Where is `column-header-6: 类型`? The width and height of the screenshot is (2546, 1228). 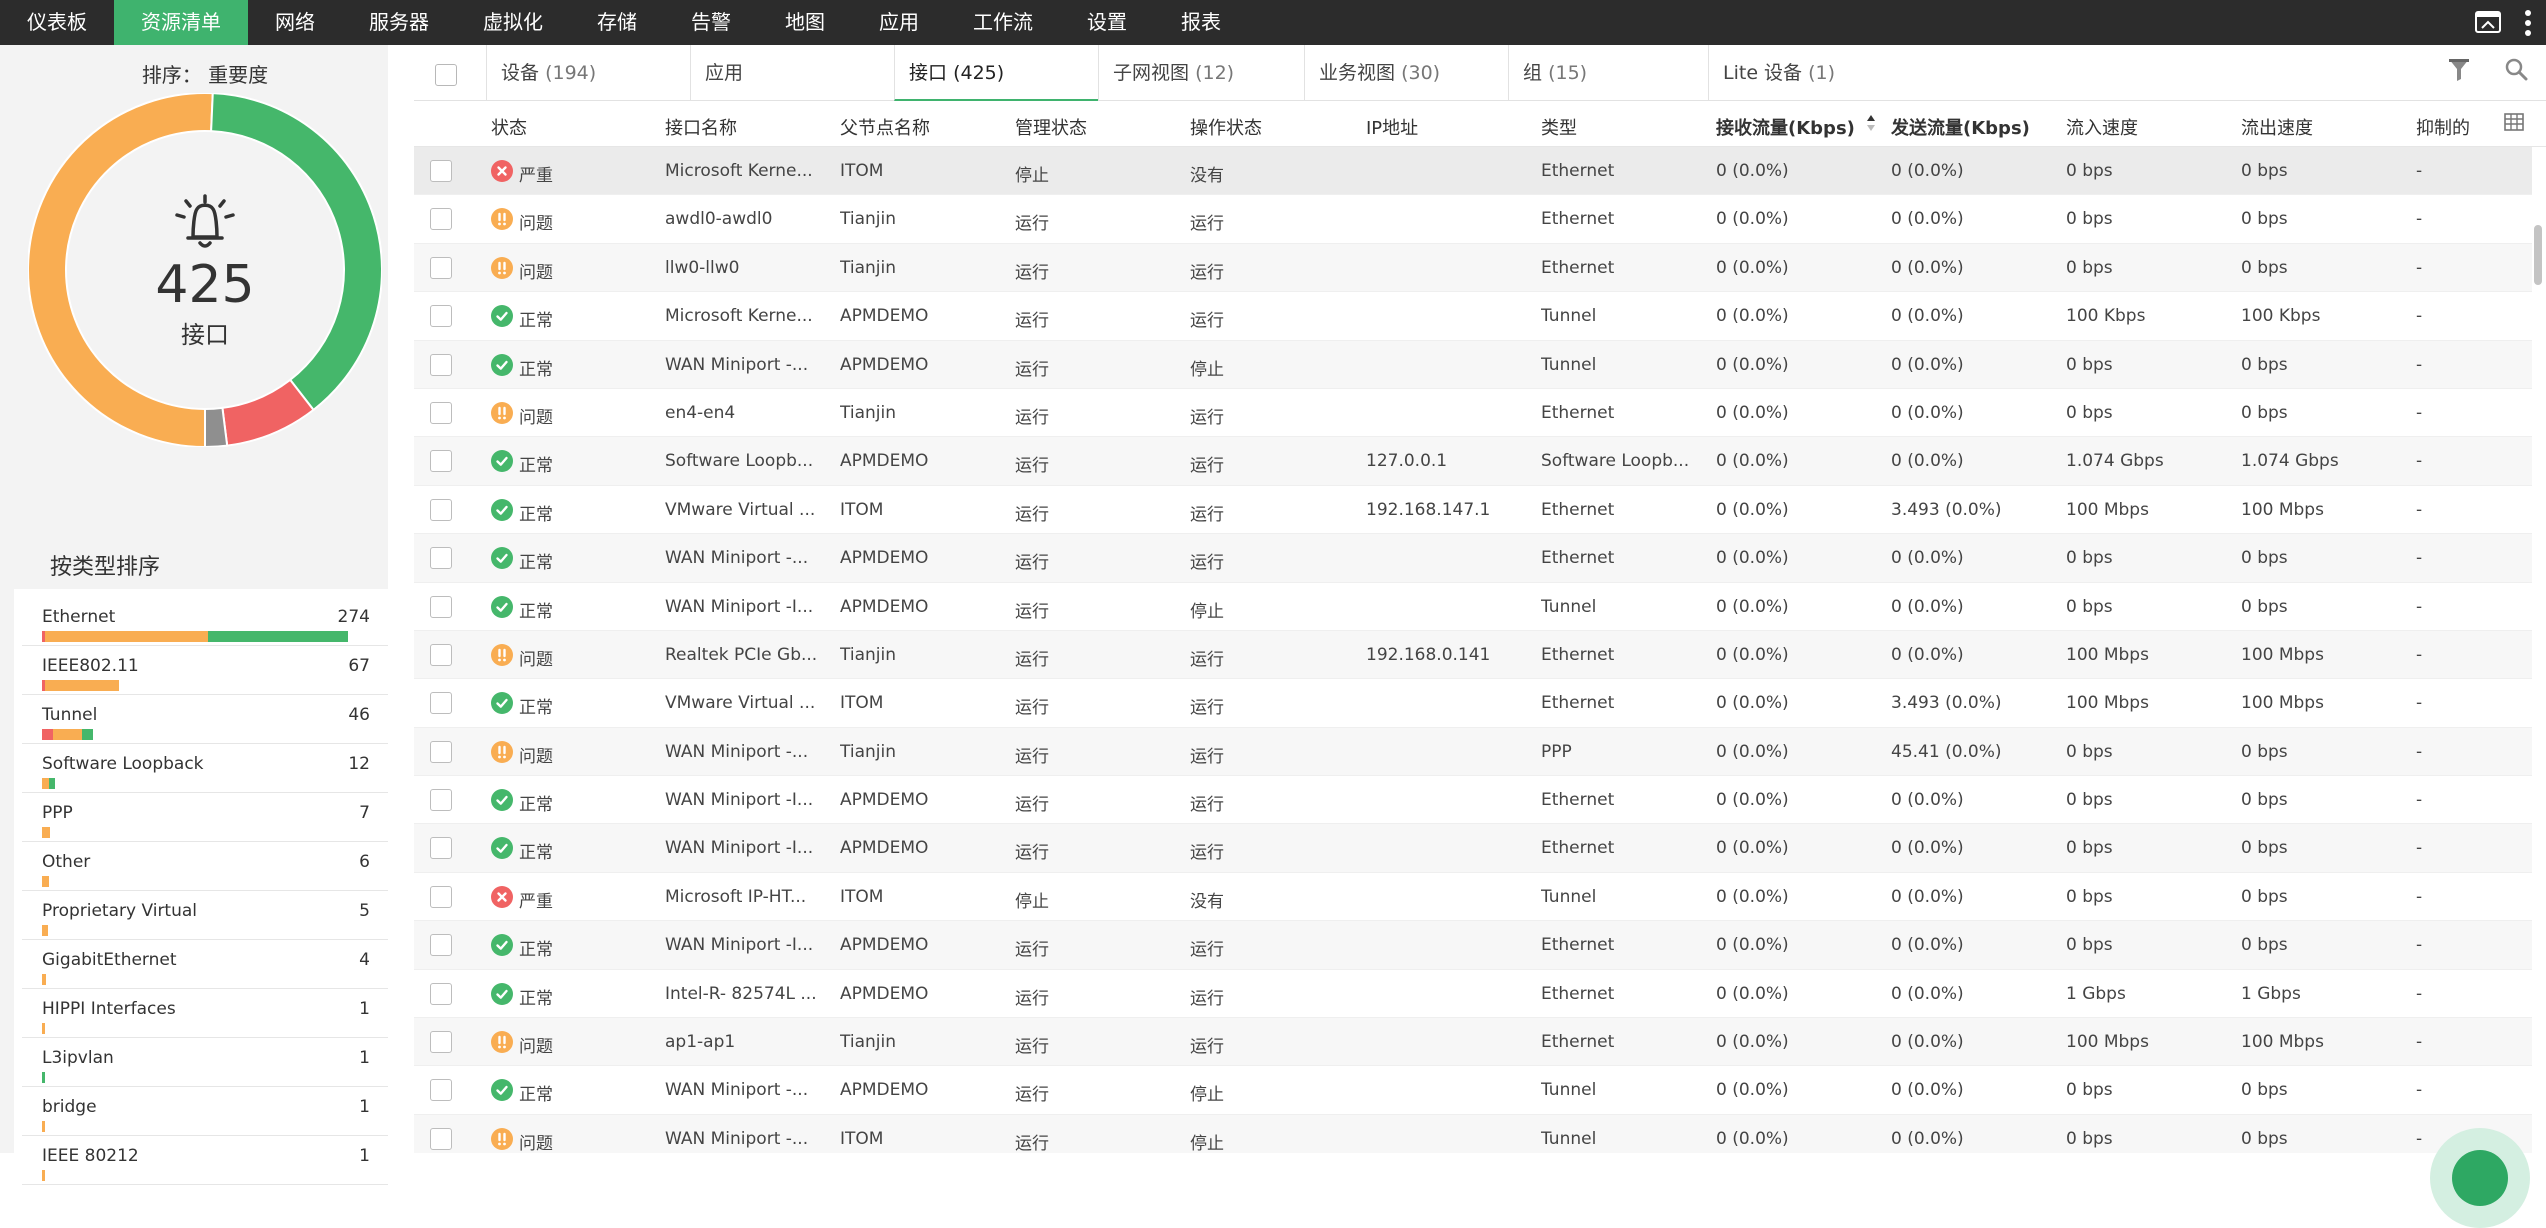
column-header-6: 类型 is located at coordinates (1559, 127).